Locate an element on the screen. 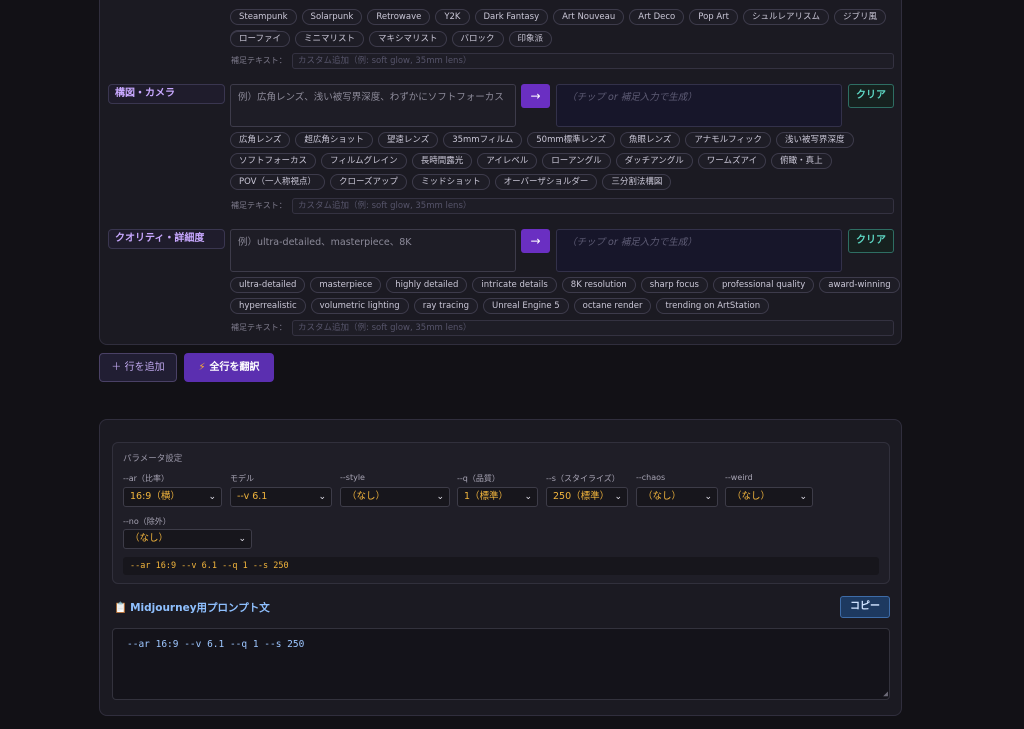 The width and height of the screenshot is (1024, 729). style-chip-list-2: ローファイ ミニマリスト マキシマリスト バロック 印象派 is located at coordinates (565, 39).